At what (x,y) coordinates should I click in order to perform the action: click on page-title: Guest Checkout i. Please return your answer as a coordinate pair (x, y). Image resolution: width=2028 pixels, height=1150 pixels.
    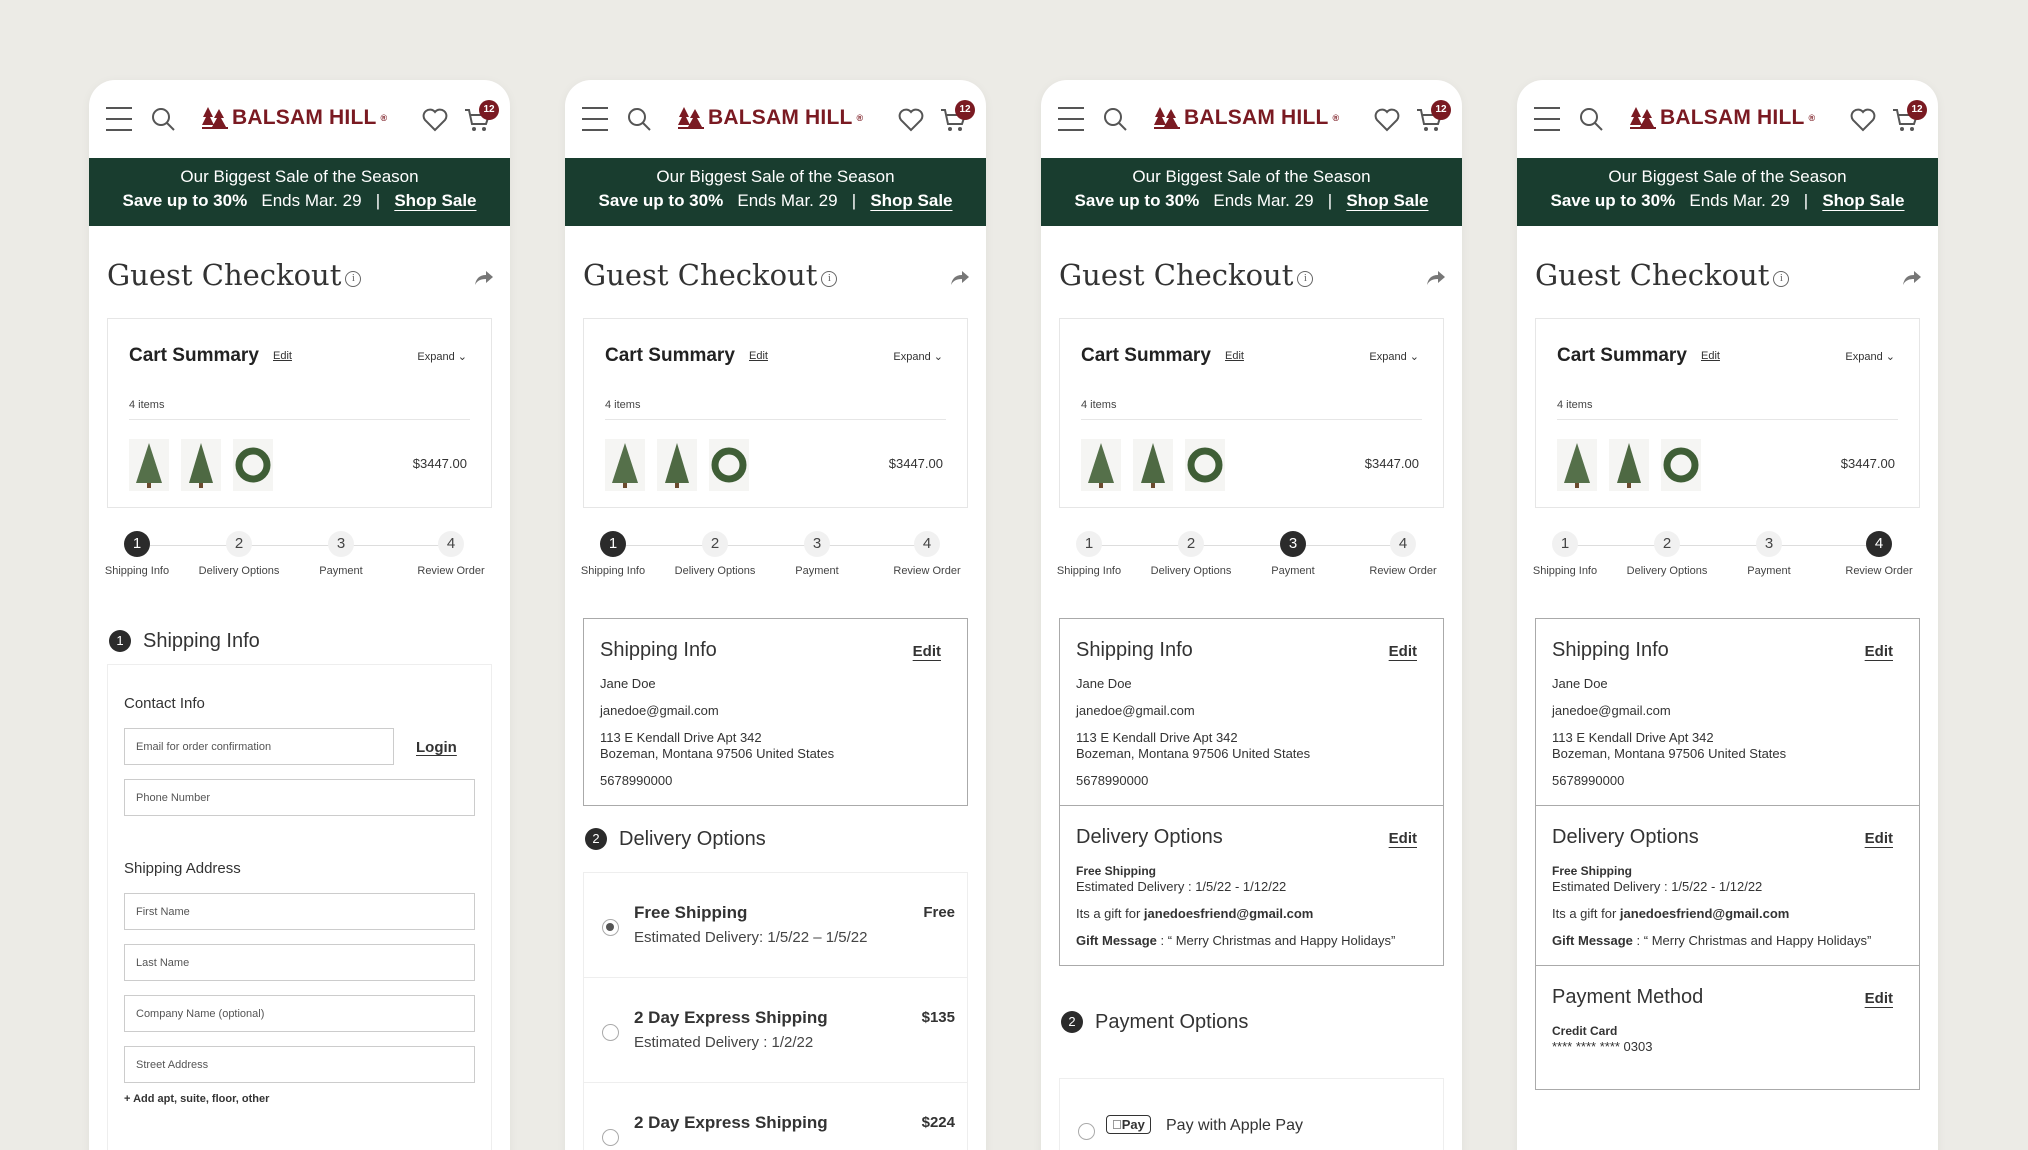
    Looking at the image, I should click on (1186, 275).